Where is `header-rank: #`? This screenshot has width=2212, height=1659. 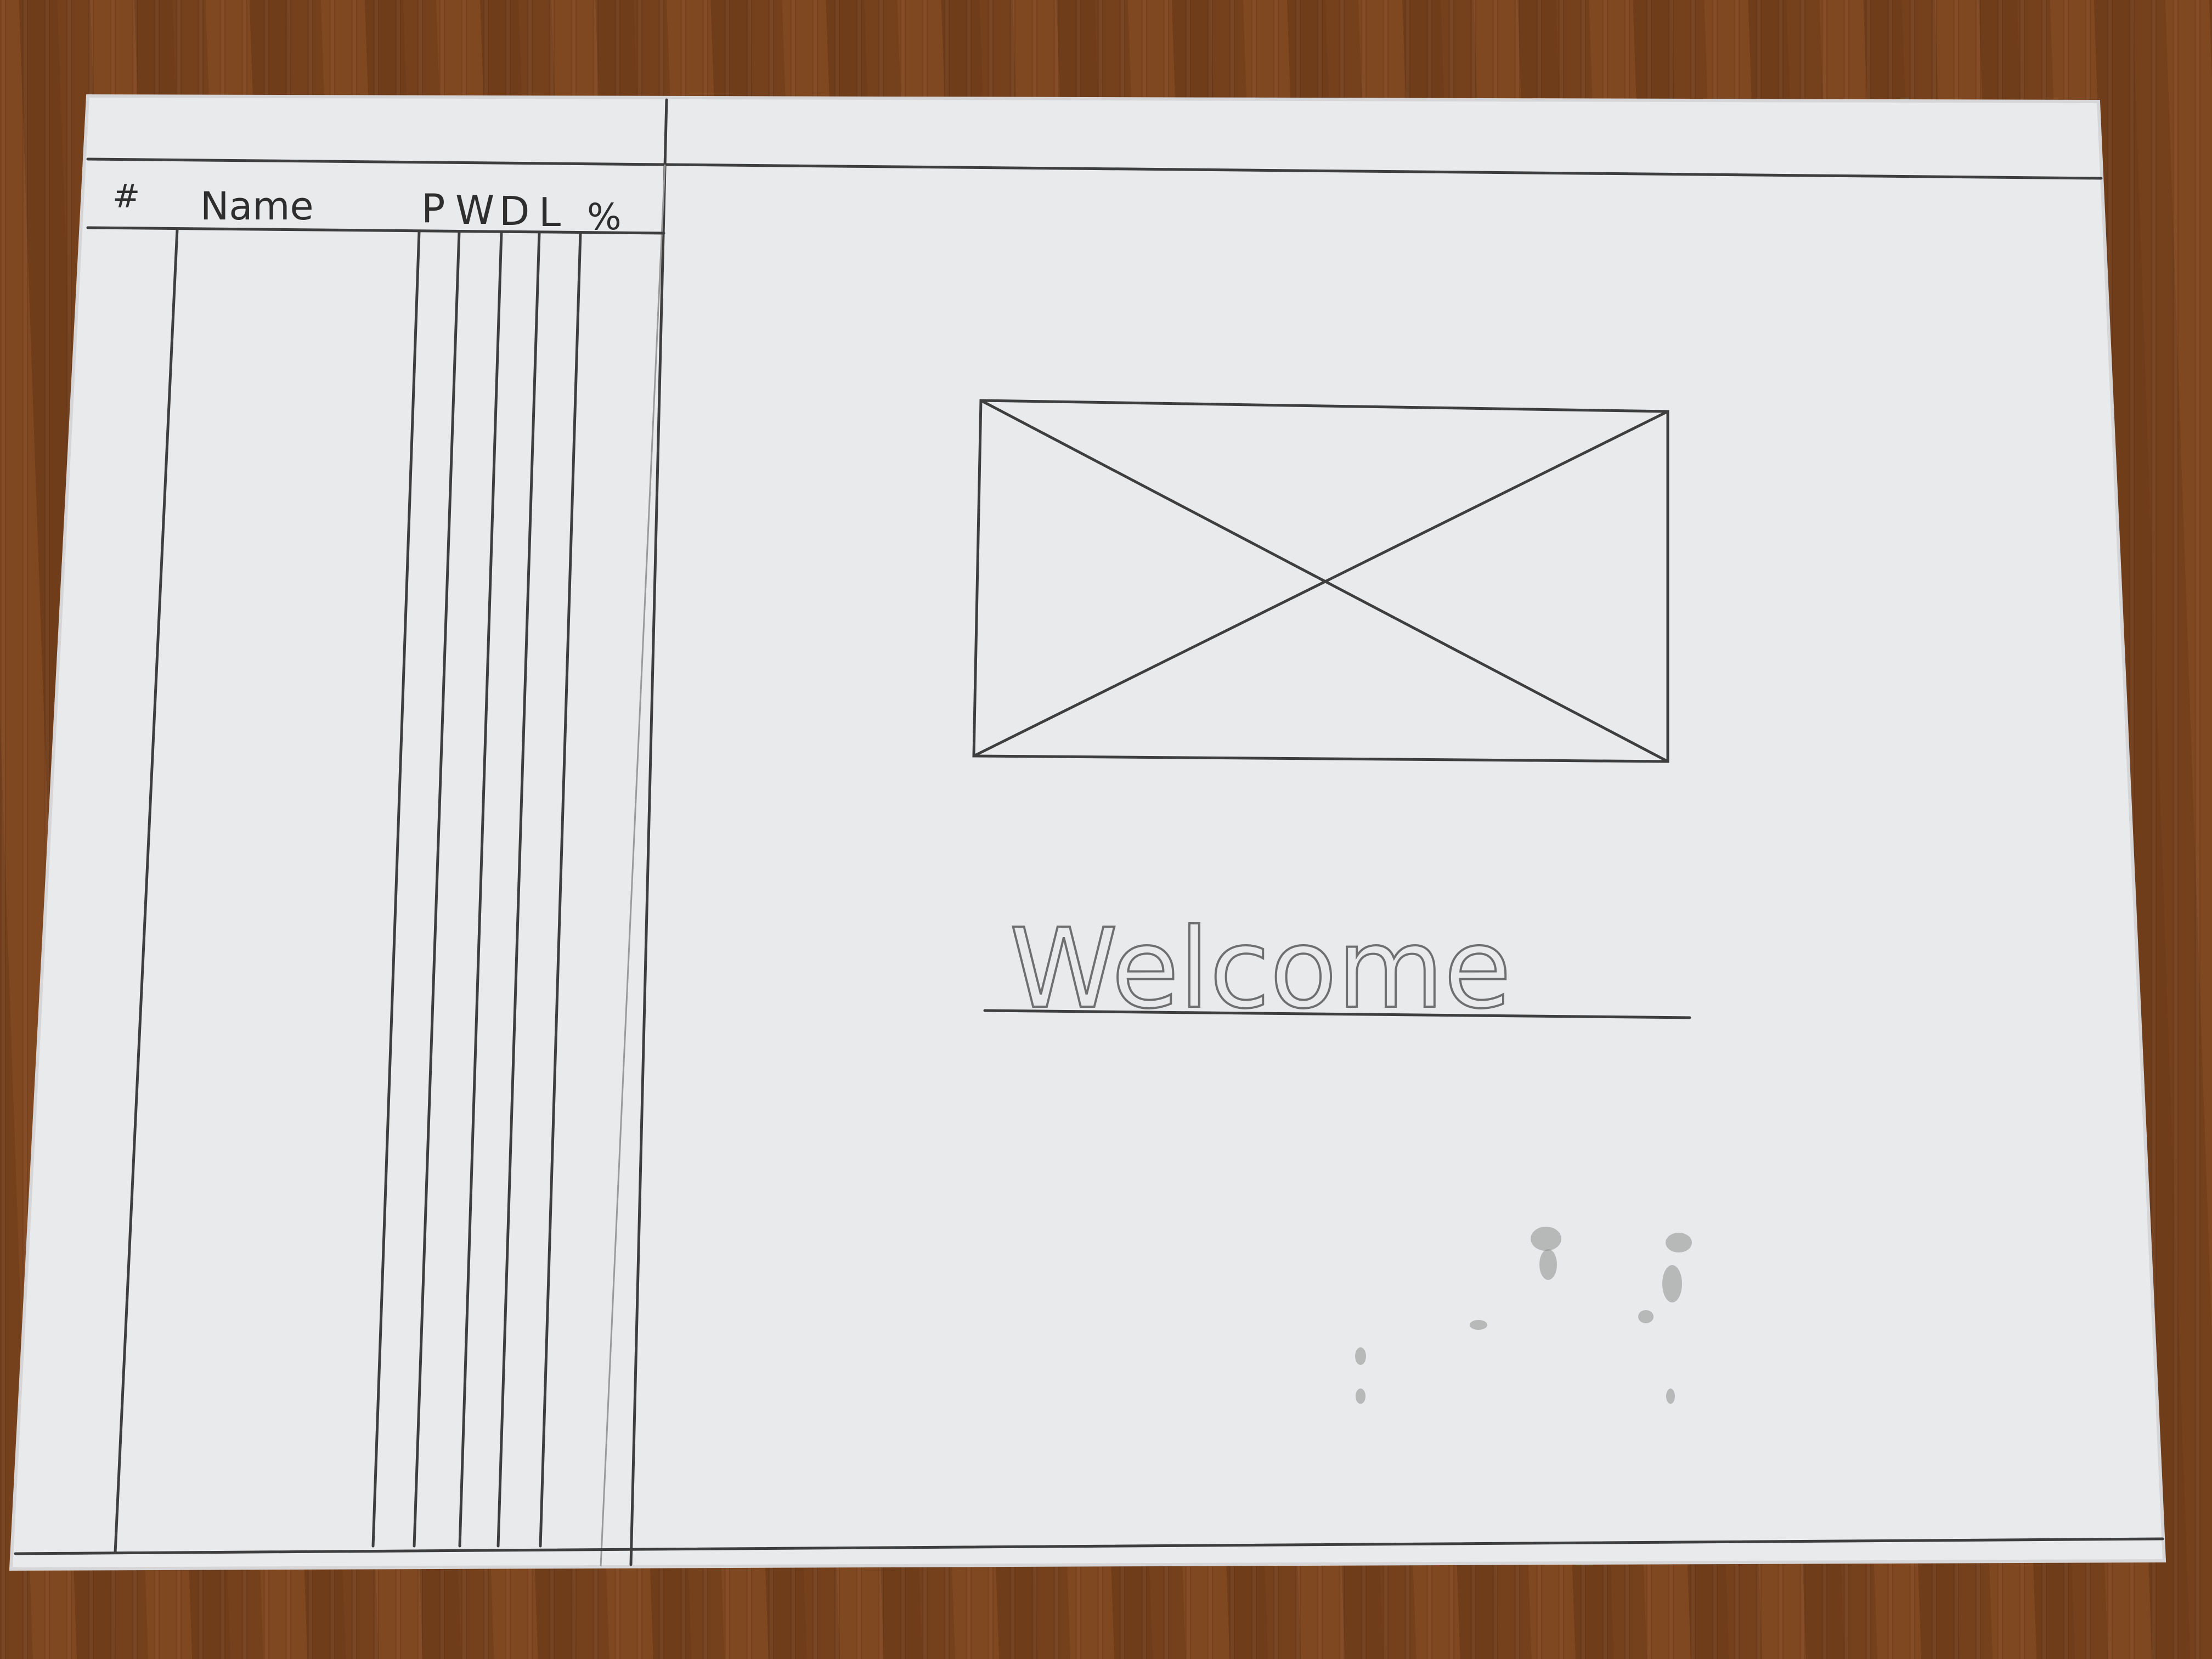 header-rank: # is located at coordinates (126, 196).